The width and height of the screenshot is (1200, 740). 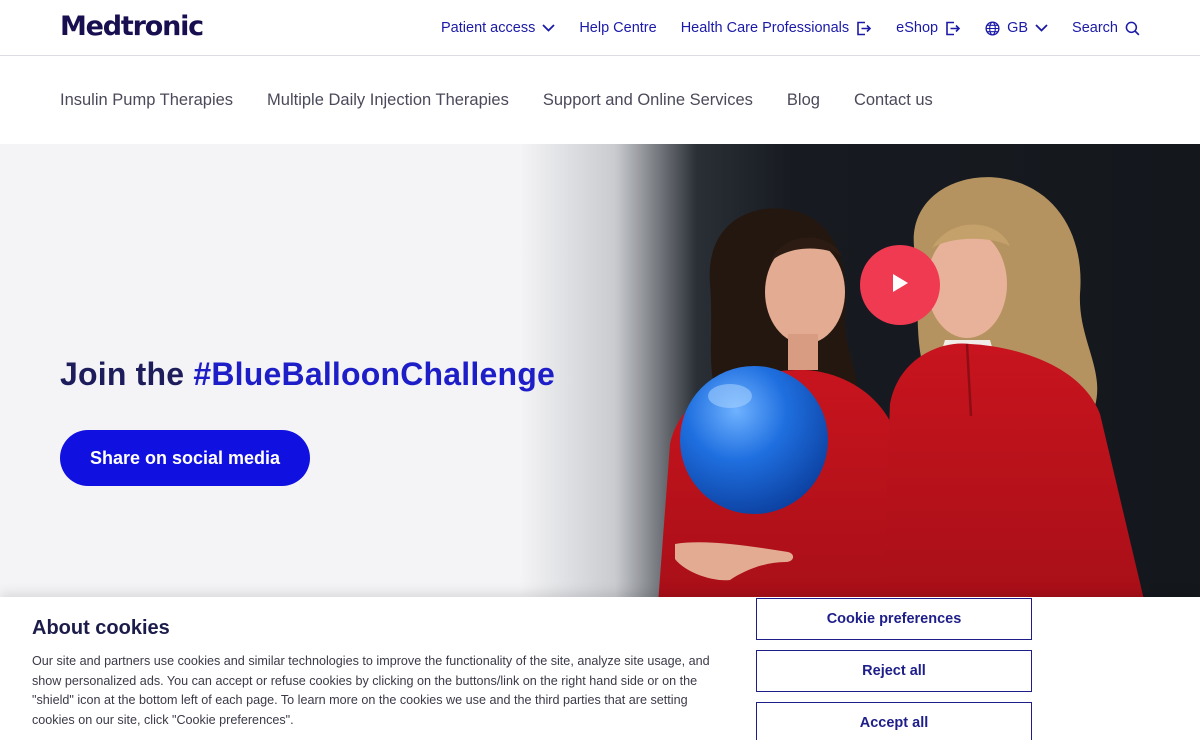 I want to click on nav-support-online-services: Support and Online Services, so click(x=648, y=100).